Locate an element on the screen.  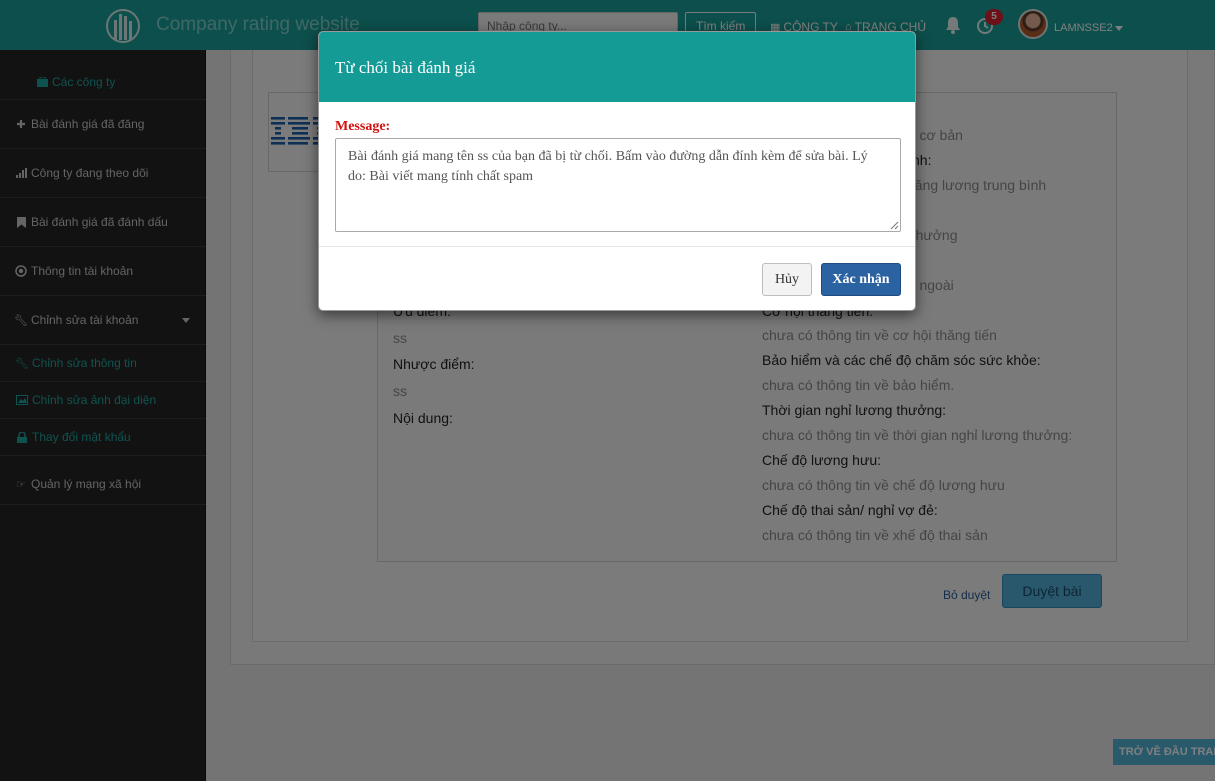
modal-header: Từ chối bài đánh giá is located at coordinates (617, 67).